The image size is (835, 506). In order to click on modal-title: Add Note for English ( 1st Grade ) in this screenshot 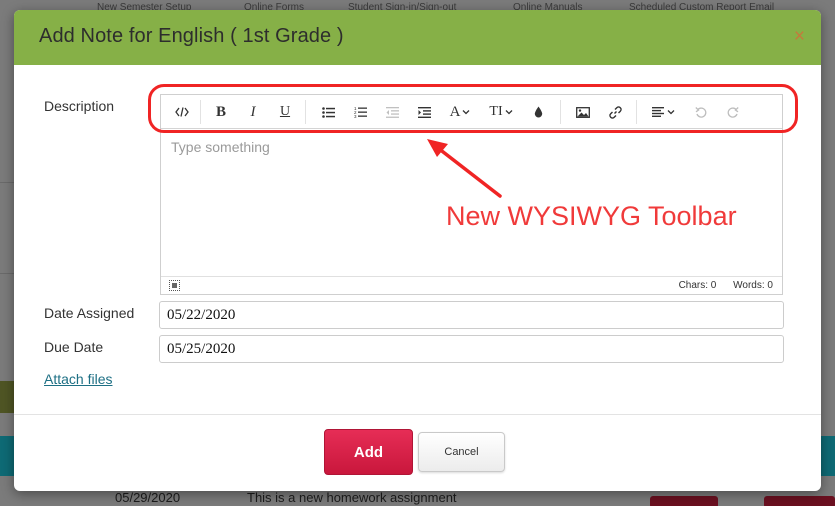, I will do `click(191, 36)`.